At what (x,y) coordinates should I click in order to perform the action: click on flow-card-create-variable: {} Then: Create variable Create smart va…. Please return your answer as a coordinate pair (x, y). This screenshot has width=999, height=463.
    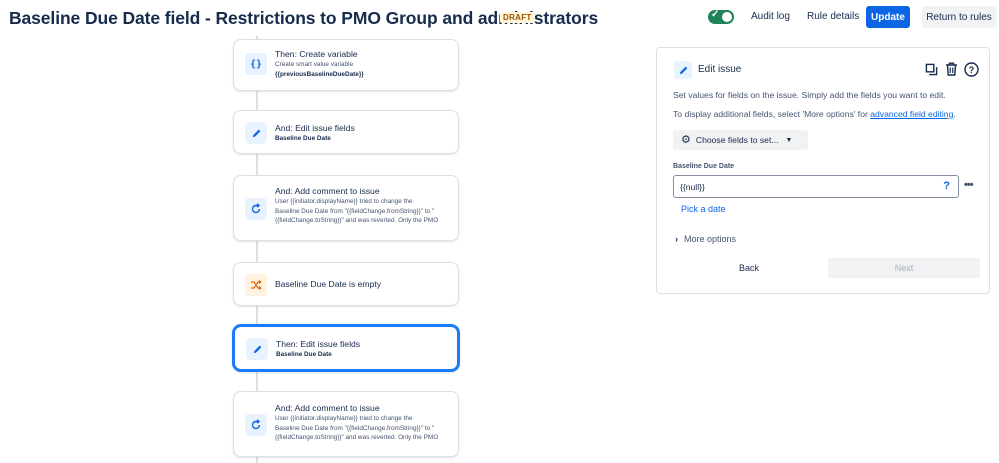
    Looking at the image, I should click on (346, 65).